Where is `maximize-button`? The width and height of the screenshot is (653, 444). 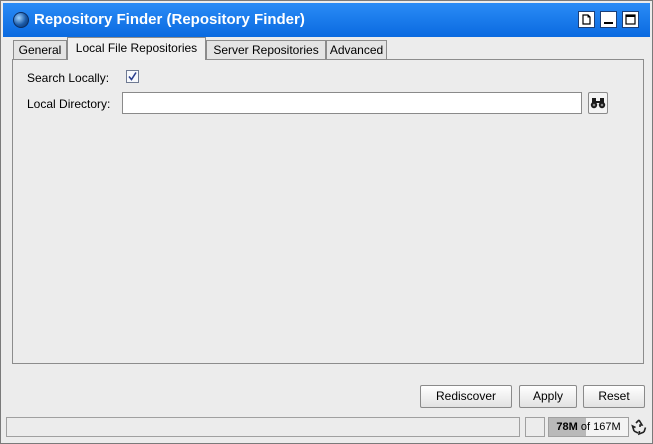 maximize-button is located at coordinates (630, 19).